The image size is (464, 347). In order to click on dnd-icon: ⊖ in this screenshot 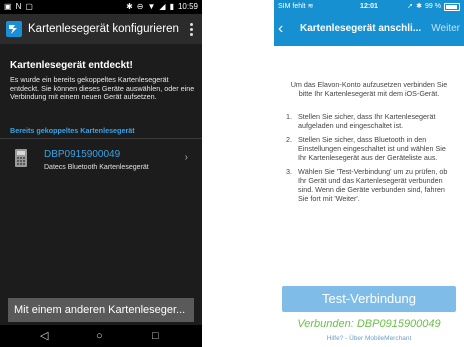, I will do `click(140, 6)`.